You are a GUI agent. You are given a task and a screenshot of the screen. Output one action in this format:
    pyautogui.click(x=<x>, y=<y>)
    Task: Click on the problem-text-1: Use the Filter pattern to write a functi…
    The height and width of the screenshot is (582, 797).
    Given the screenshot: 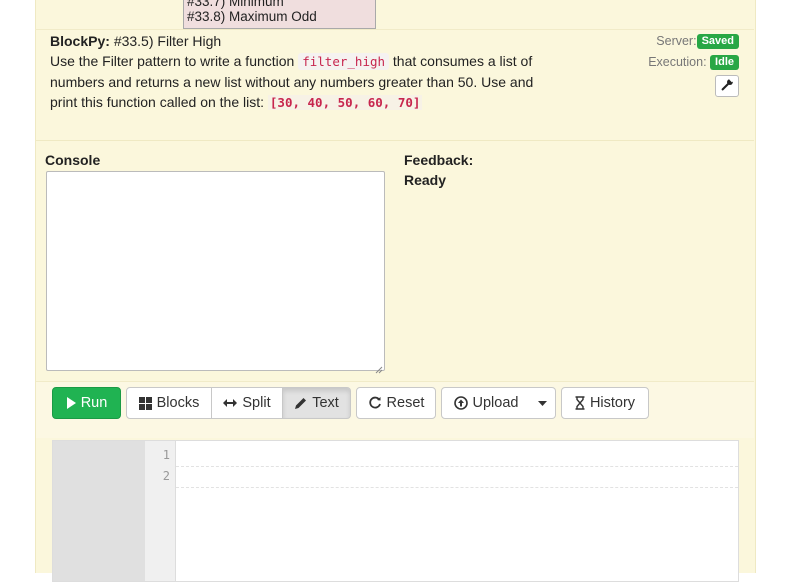 What is the action you would take?
    pyautogui.click(x=172, y=61)
    